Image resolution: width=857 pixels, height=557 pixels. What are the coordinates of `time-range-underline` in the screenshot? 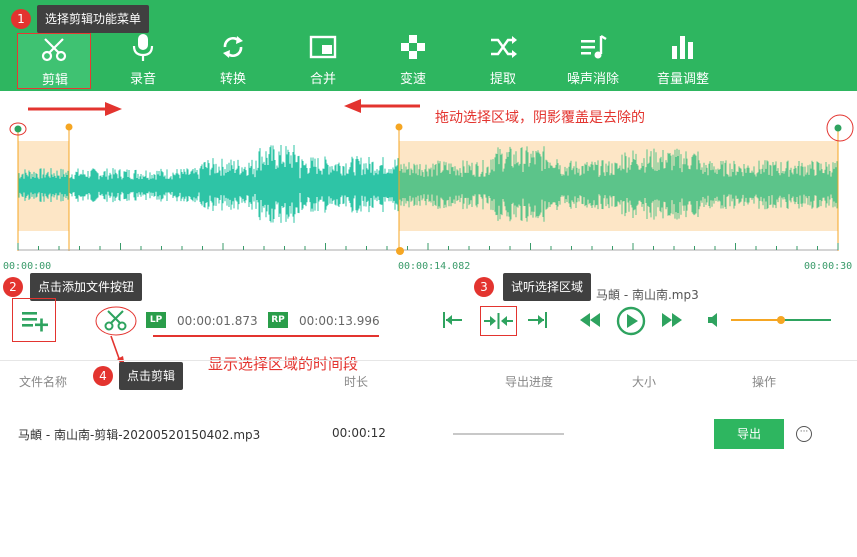 It's located at (266, 336).